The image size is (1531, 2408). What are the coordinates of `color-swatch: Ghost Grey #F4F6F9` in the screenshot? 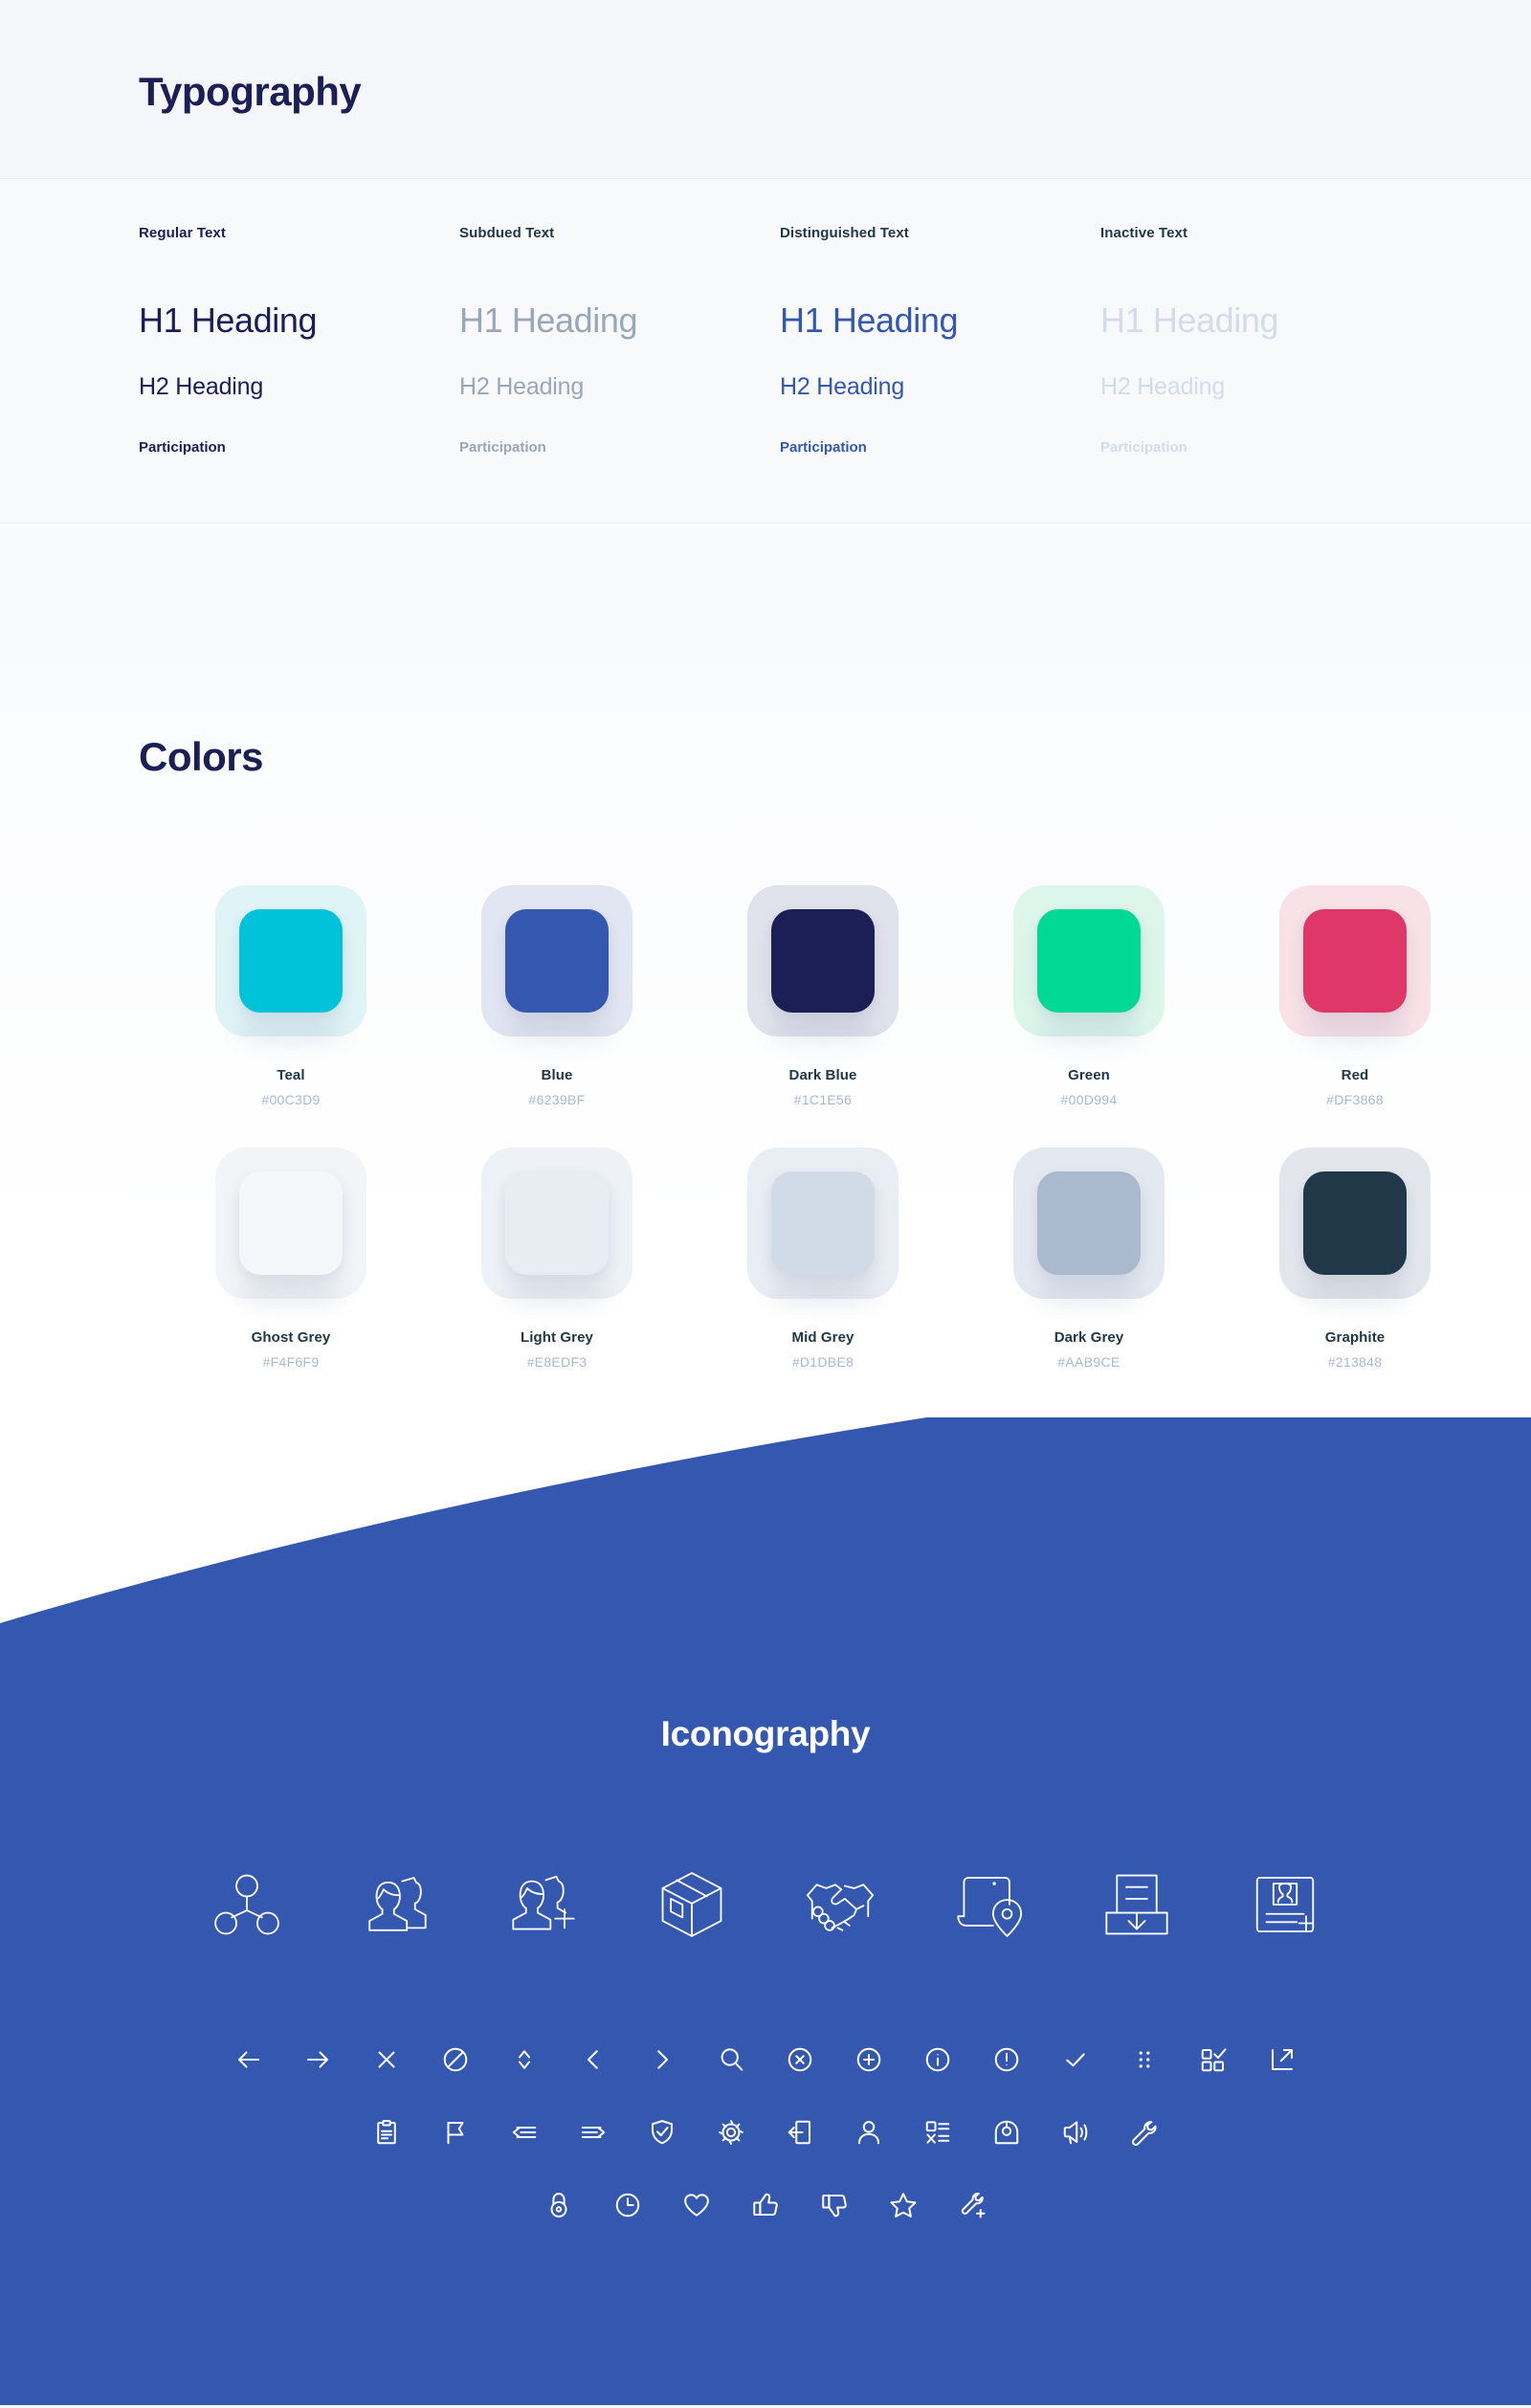 It's located at (291, 1259).